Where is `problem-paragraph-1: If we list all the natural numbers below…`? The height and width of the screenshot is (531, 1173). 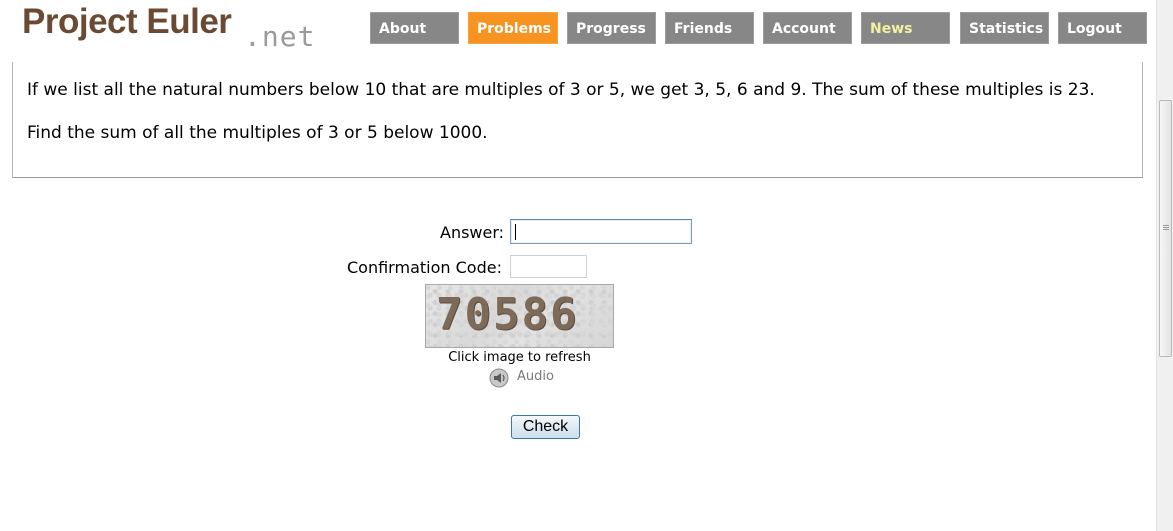
problem-paragraph-1: If we list all the natural numbers below… is located at coordinates (561, 90).